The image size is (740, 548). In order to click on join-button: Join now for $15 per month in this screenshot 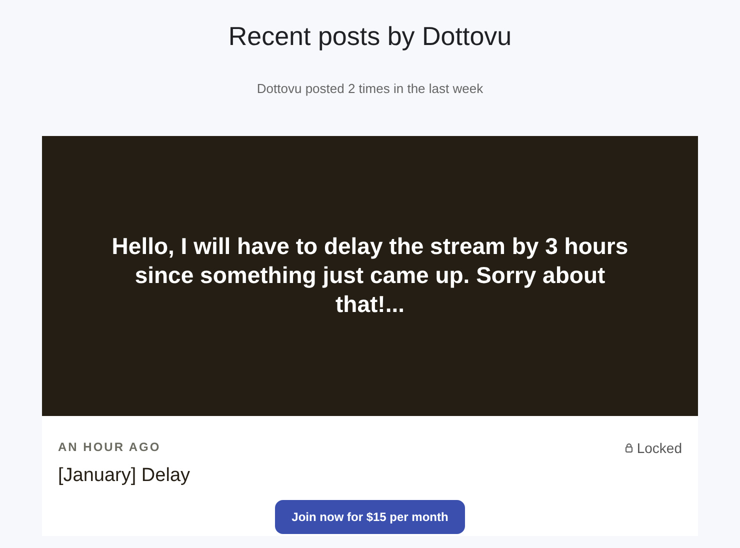, I will do `click(370, 517)`.